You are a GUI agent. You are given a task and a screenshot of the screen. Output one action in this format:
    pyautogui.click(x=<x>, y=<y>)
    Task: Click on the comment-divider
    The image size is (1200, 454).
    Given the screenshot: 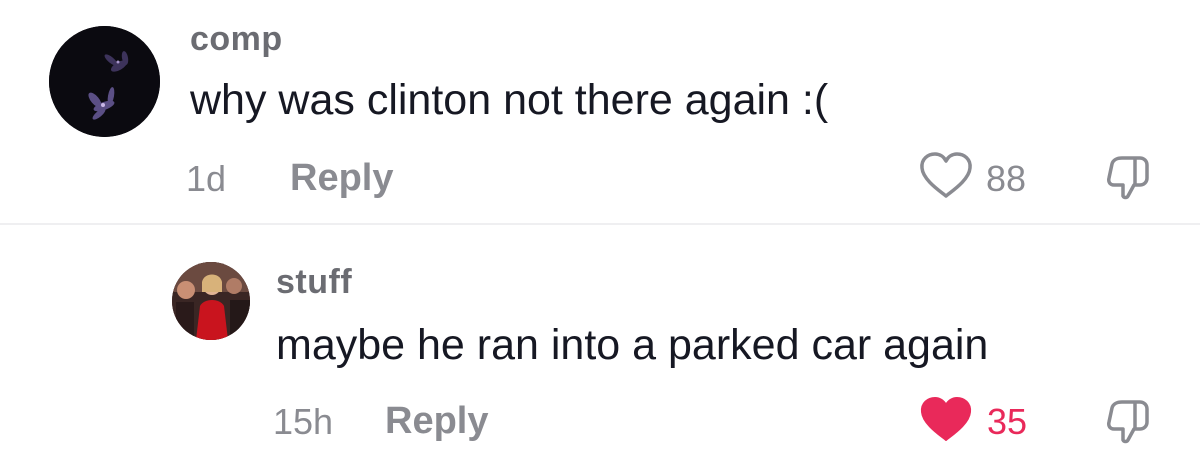 What is the action you would take?
    pyautogui.click(x=600, y=224)
    